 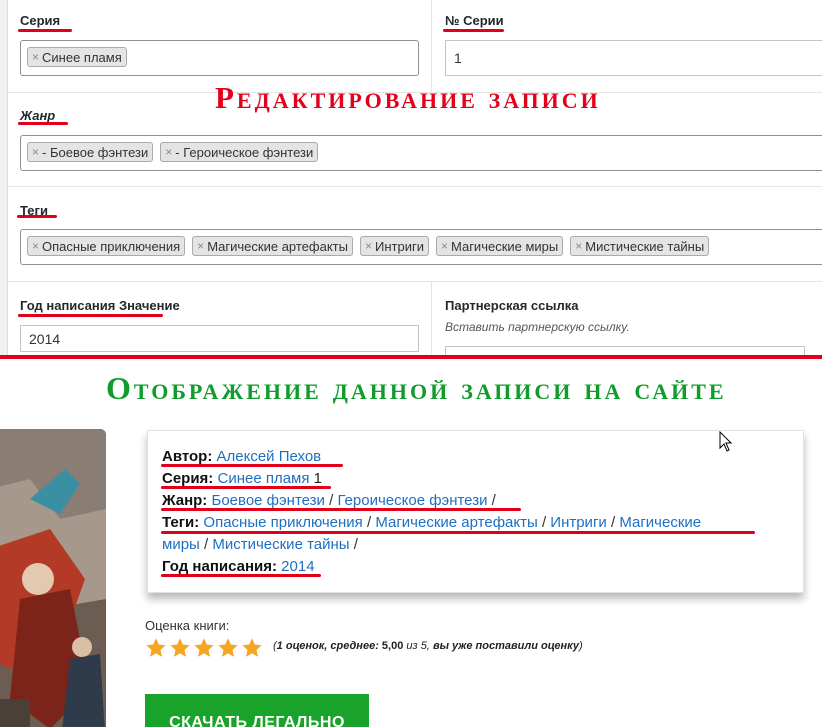 What do you see at coordinates (95, 152) in the screenshot?
I see `genre-chip-label: - Боевое фэнтези` at bounding box center [95, 152].